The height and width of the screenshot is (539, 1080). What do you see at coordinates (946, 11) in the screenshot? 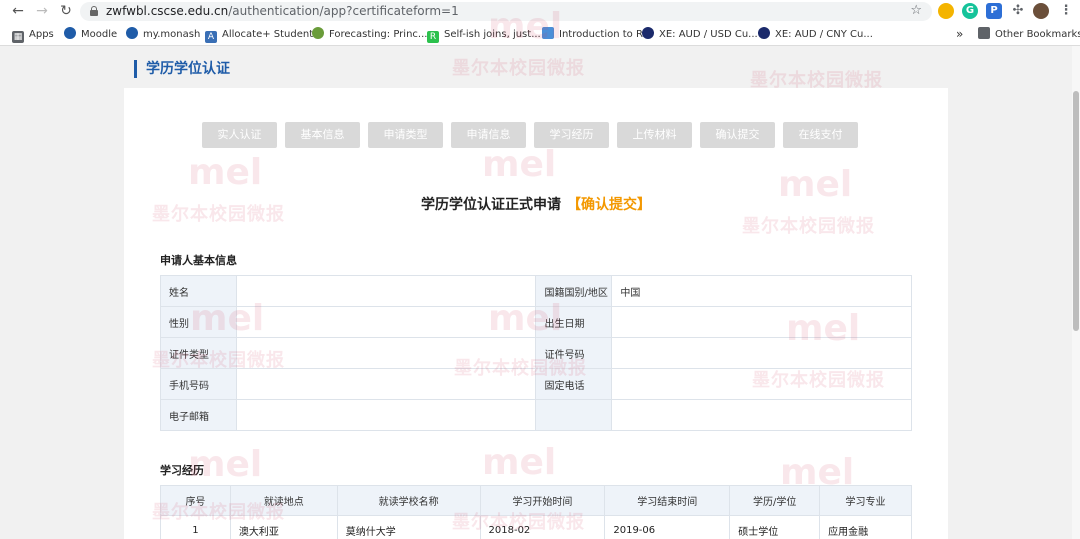
I see `extension-chrome-icon` at bounding box center [946, 11].